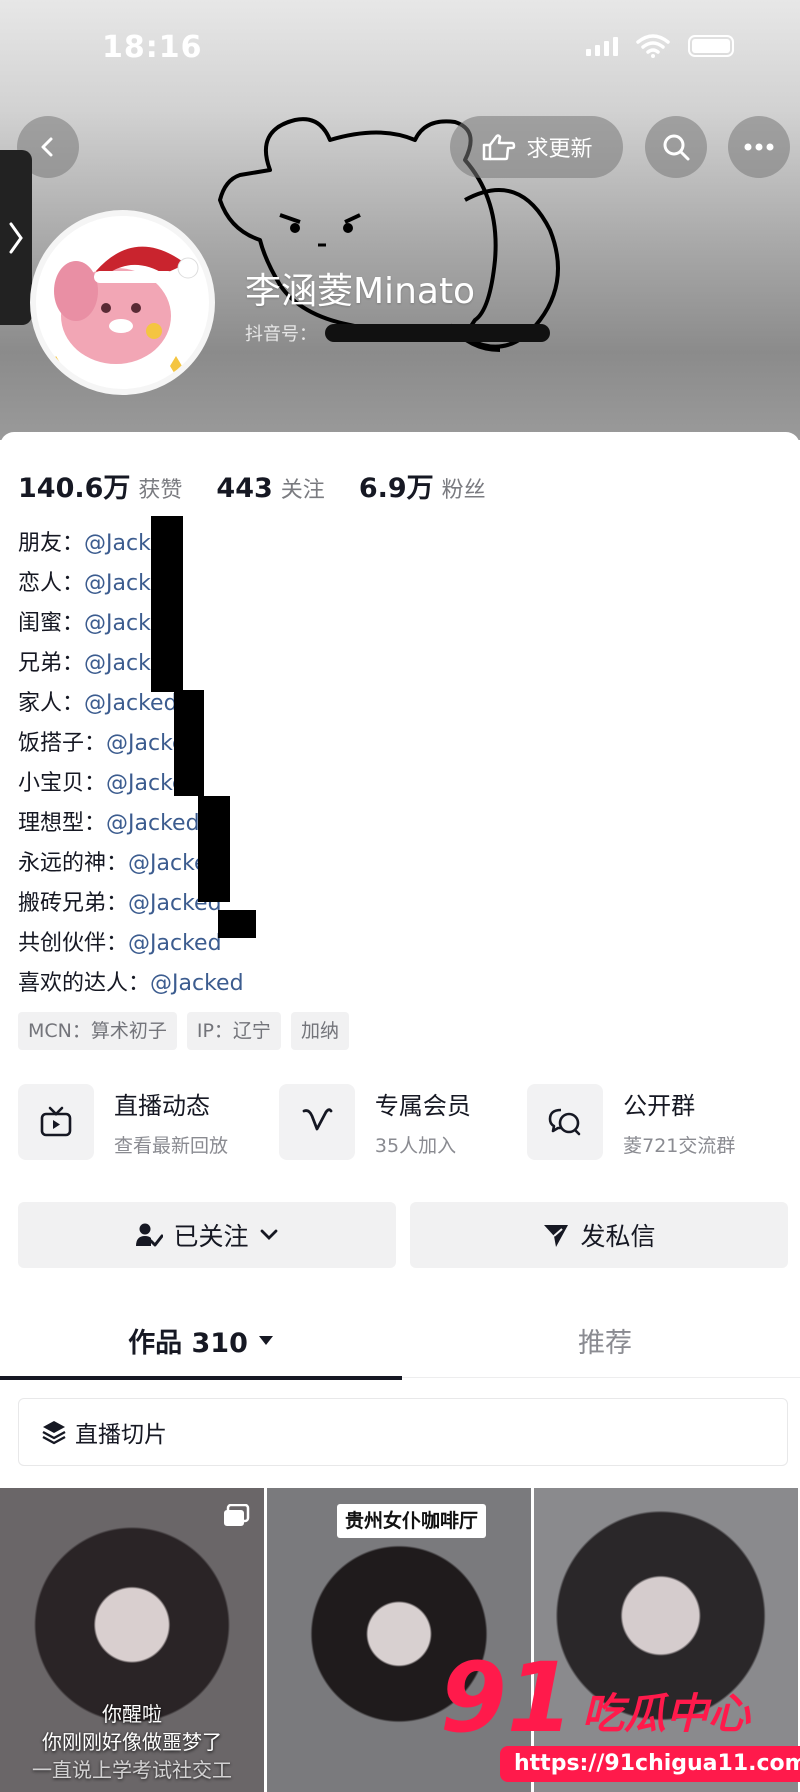 The image size is (800, 1792). Describe the element at coordinates (412, 1521) in the screenshot. I see `thumbnail-sign: 贵州女仆咖啡厅` at that location.